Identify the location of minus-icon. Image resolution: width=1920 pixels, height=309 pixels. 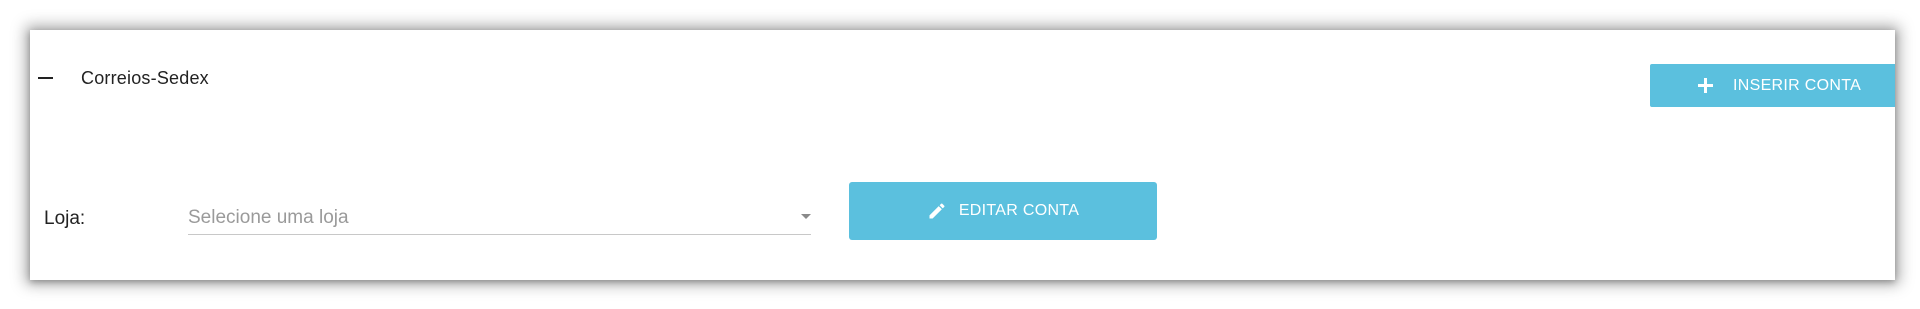
(45, 78).